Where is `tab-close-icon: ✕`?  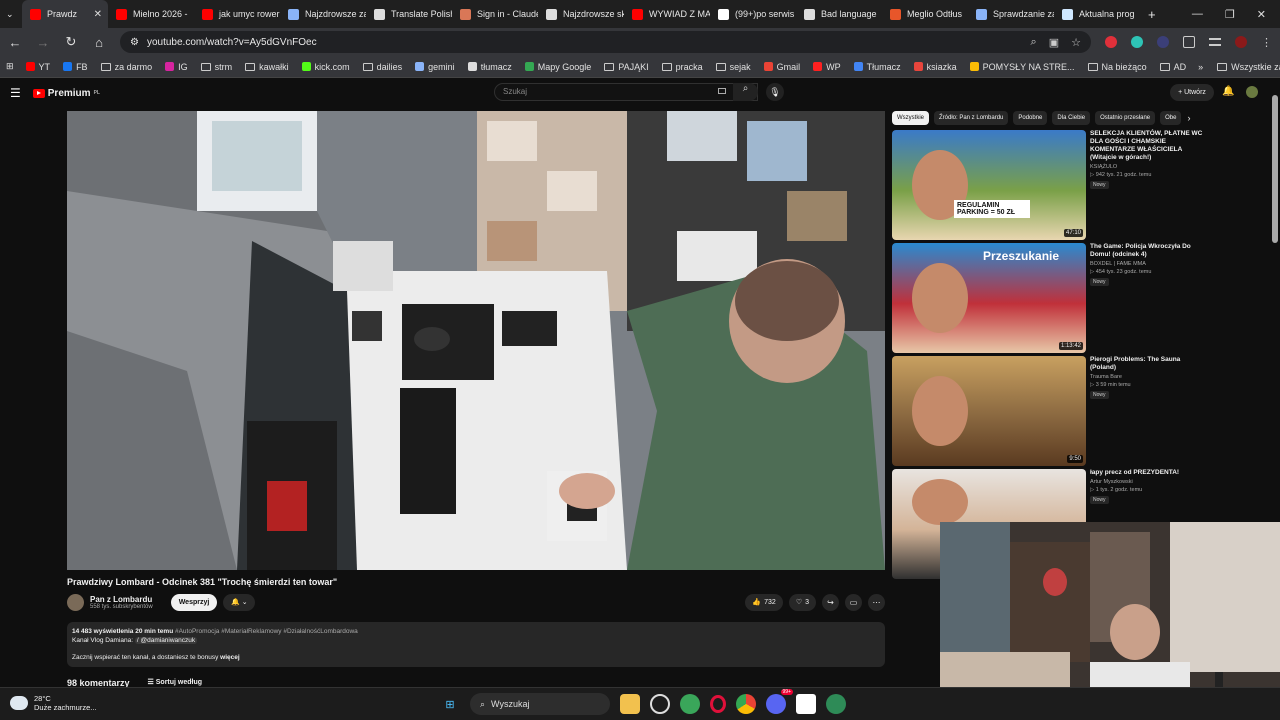
tab-close-icon: ✕ is located at coordinates (98, 14).